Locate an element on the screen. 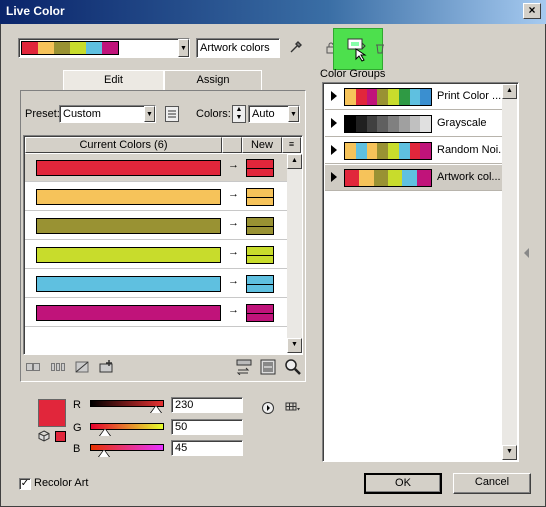  title-bar is located at coordinates (273, 12).